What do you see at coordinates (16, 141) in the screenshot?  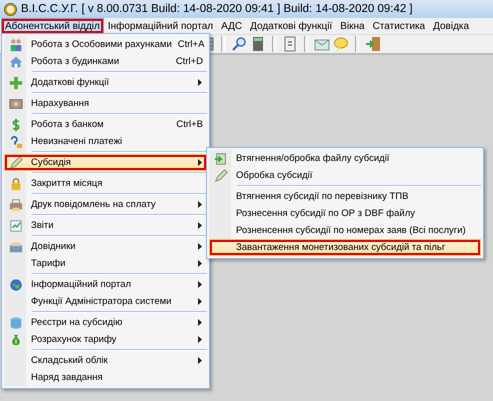 I see `question-icon` at bounding box center [16, 141].